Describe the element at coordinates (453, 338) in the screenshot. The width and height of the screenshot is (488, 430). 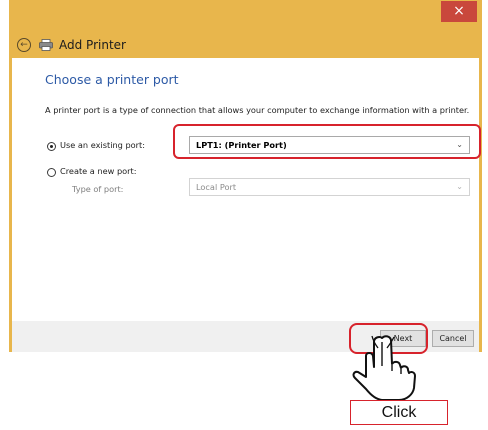
I see `cancel-button: Cancel` at that location.